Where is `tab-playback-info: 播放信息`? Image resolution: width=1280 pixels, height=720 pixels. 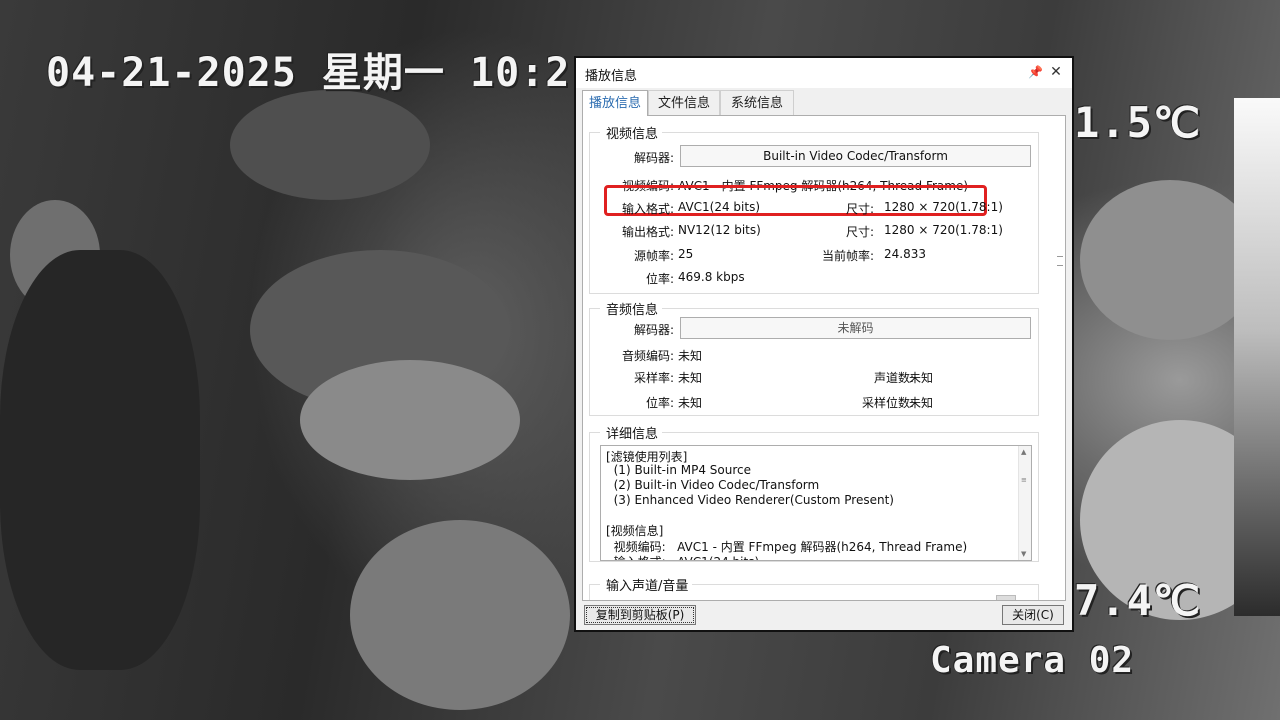
tab-playback-info: 播放信息 is located at coordinates (615, 103).